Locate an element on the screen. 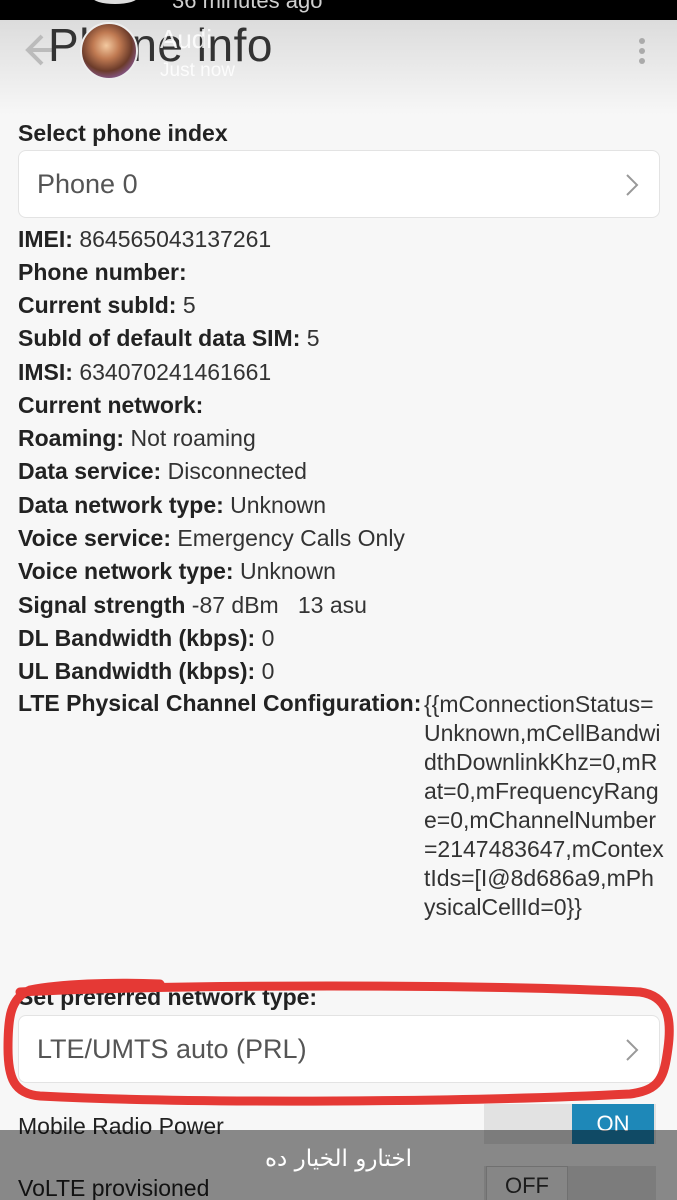 The height and width of the screenshot is (1200, 677). story-progress-area: 36 minutes ago is located at coordinates (338, 10).